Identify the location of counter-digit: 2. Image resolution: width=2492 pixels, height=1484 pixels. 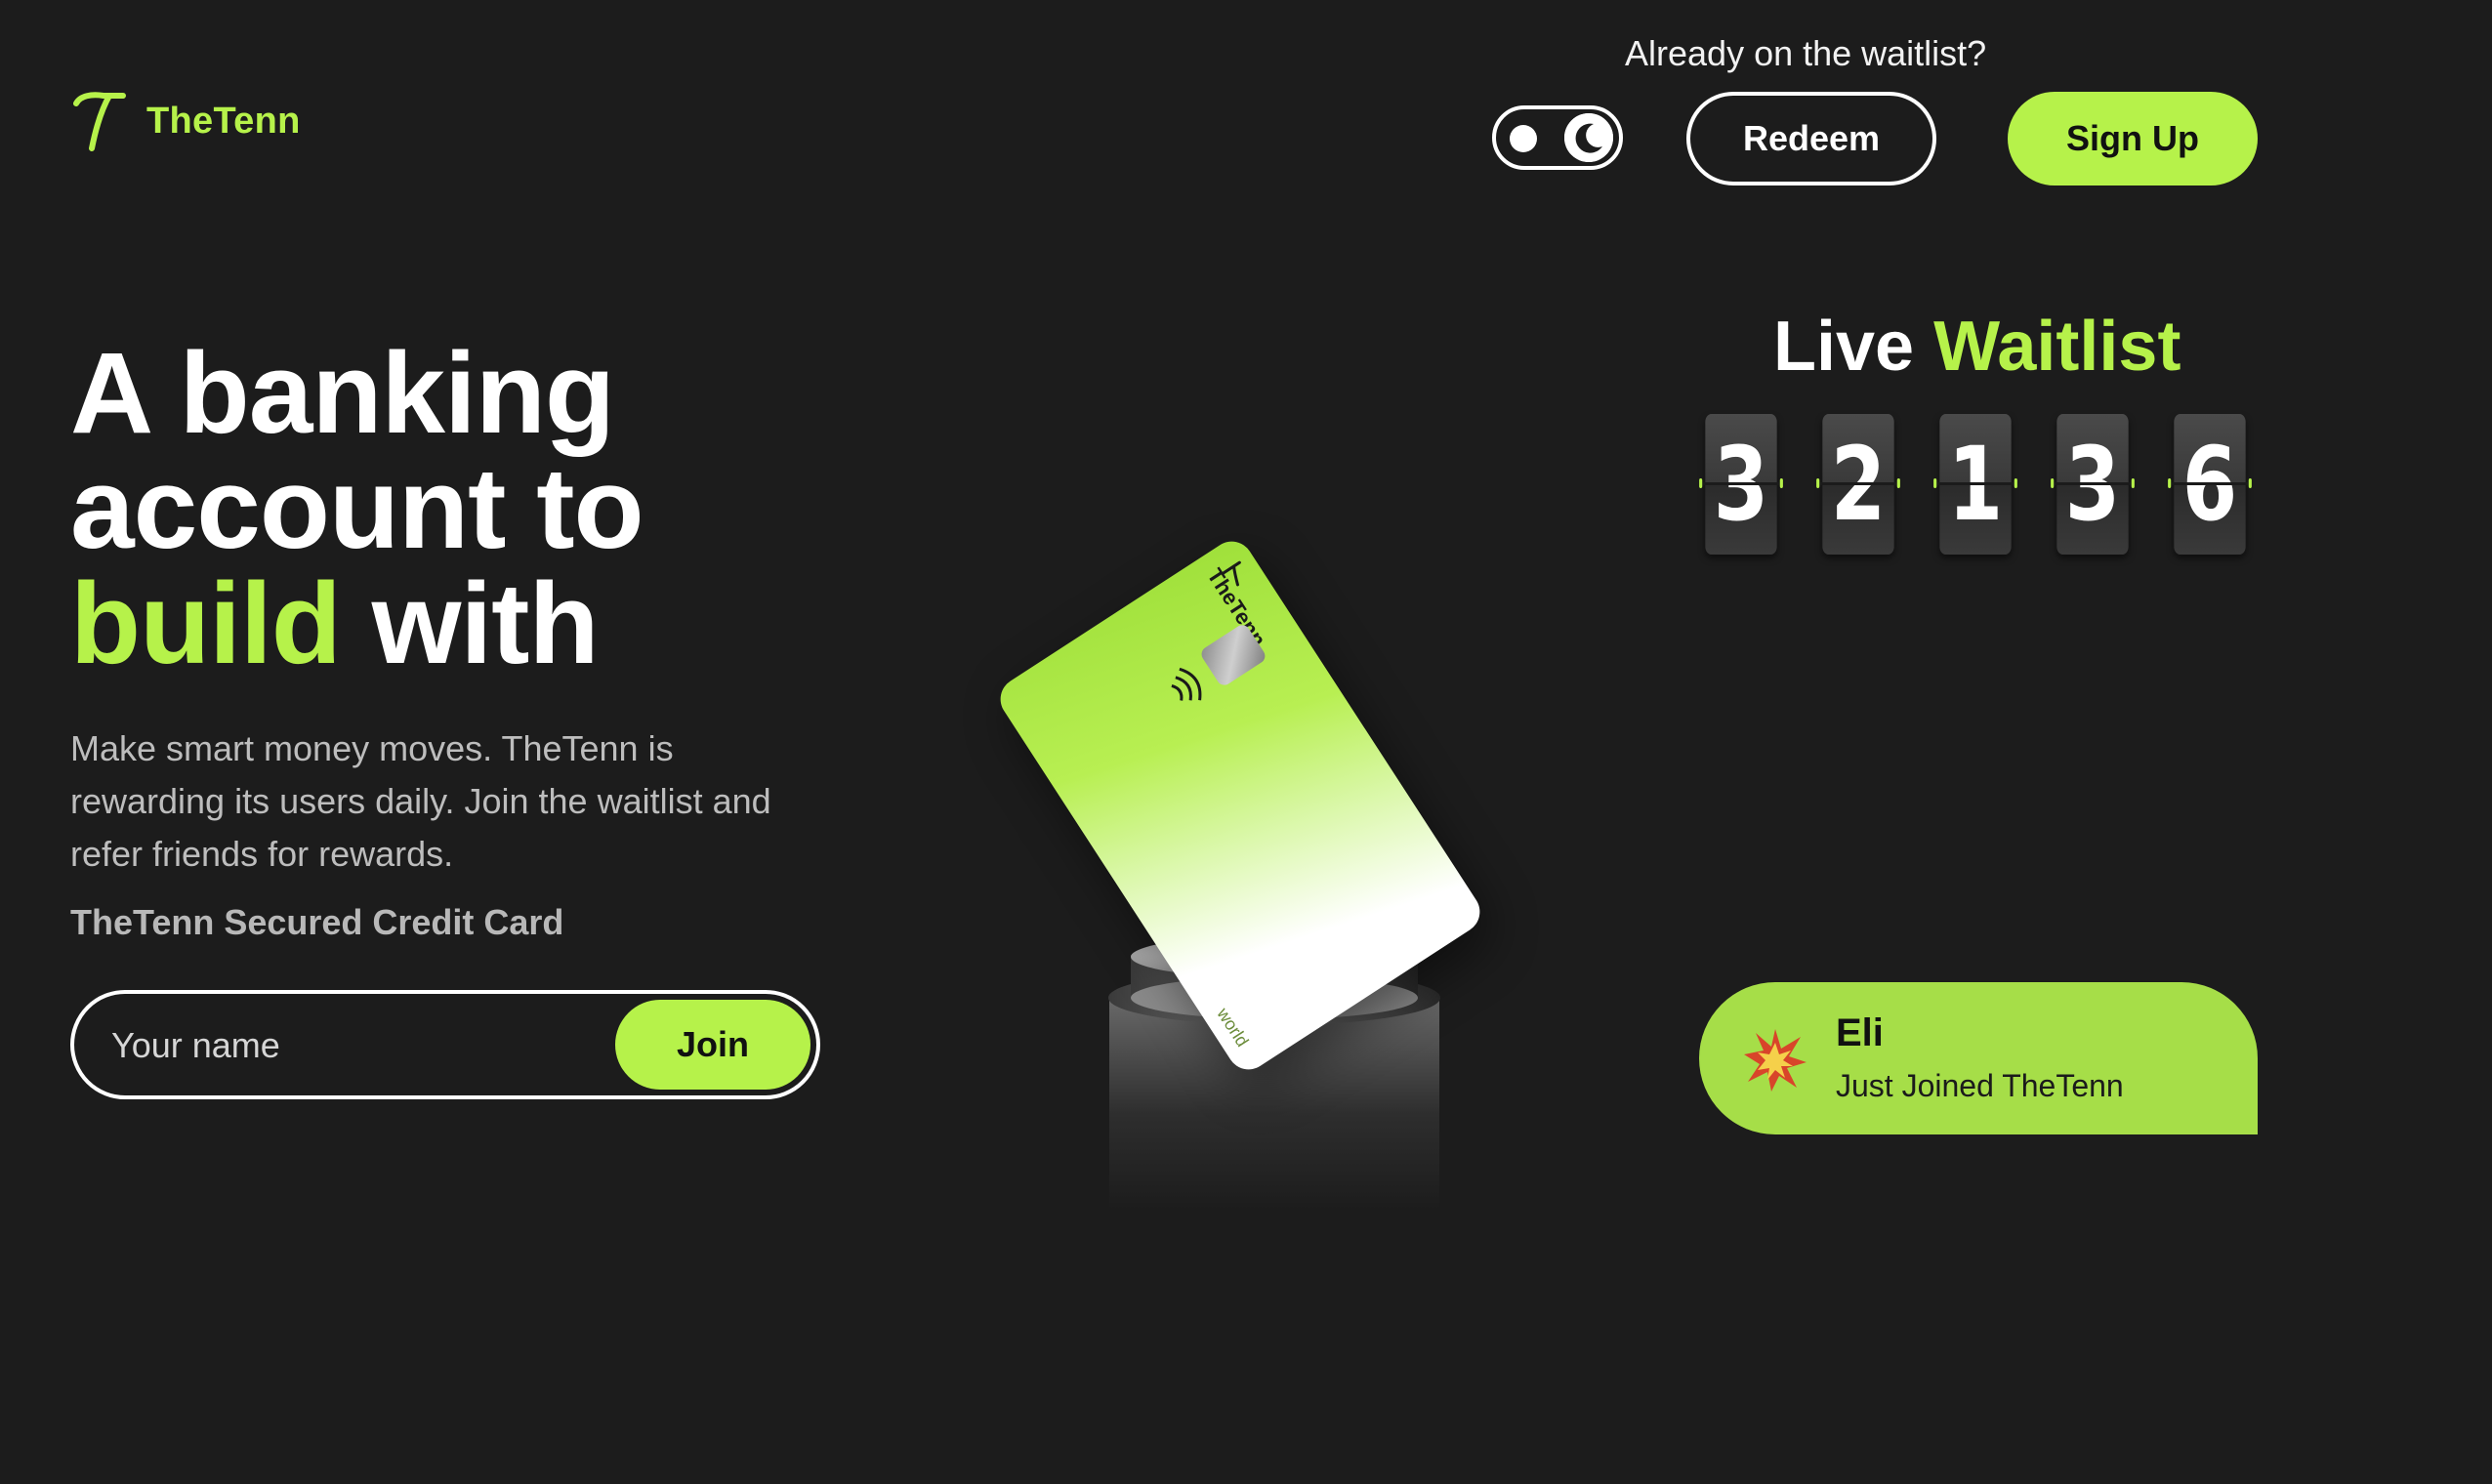
(1858, 485).